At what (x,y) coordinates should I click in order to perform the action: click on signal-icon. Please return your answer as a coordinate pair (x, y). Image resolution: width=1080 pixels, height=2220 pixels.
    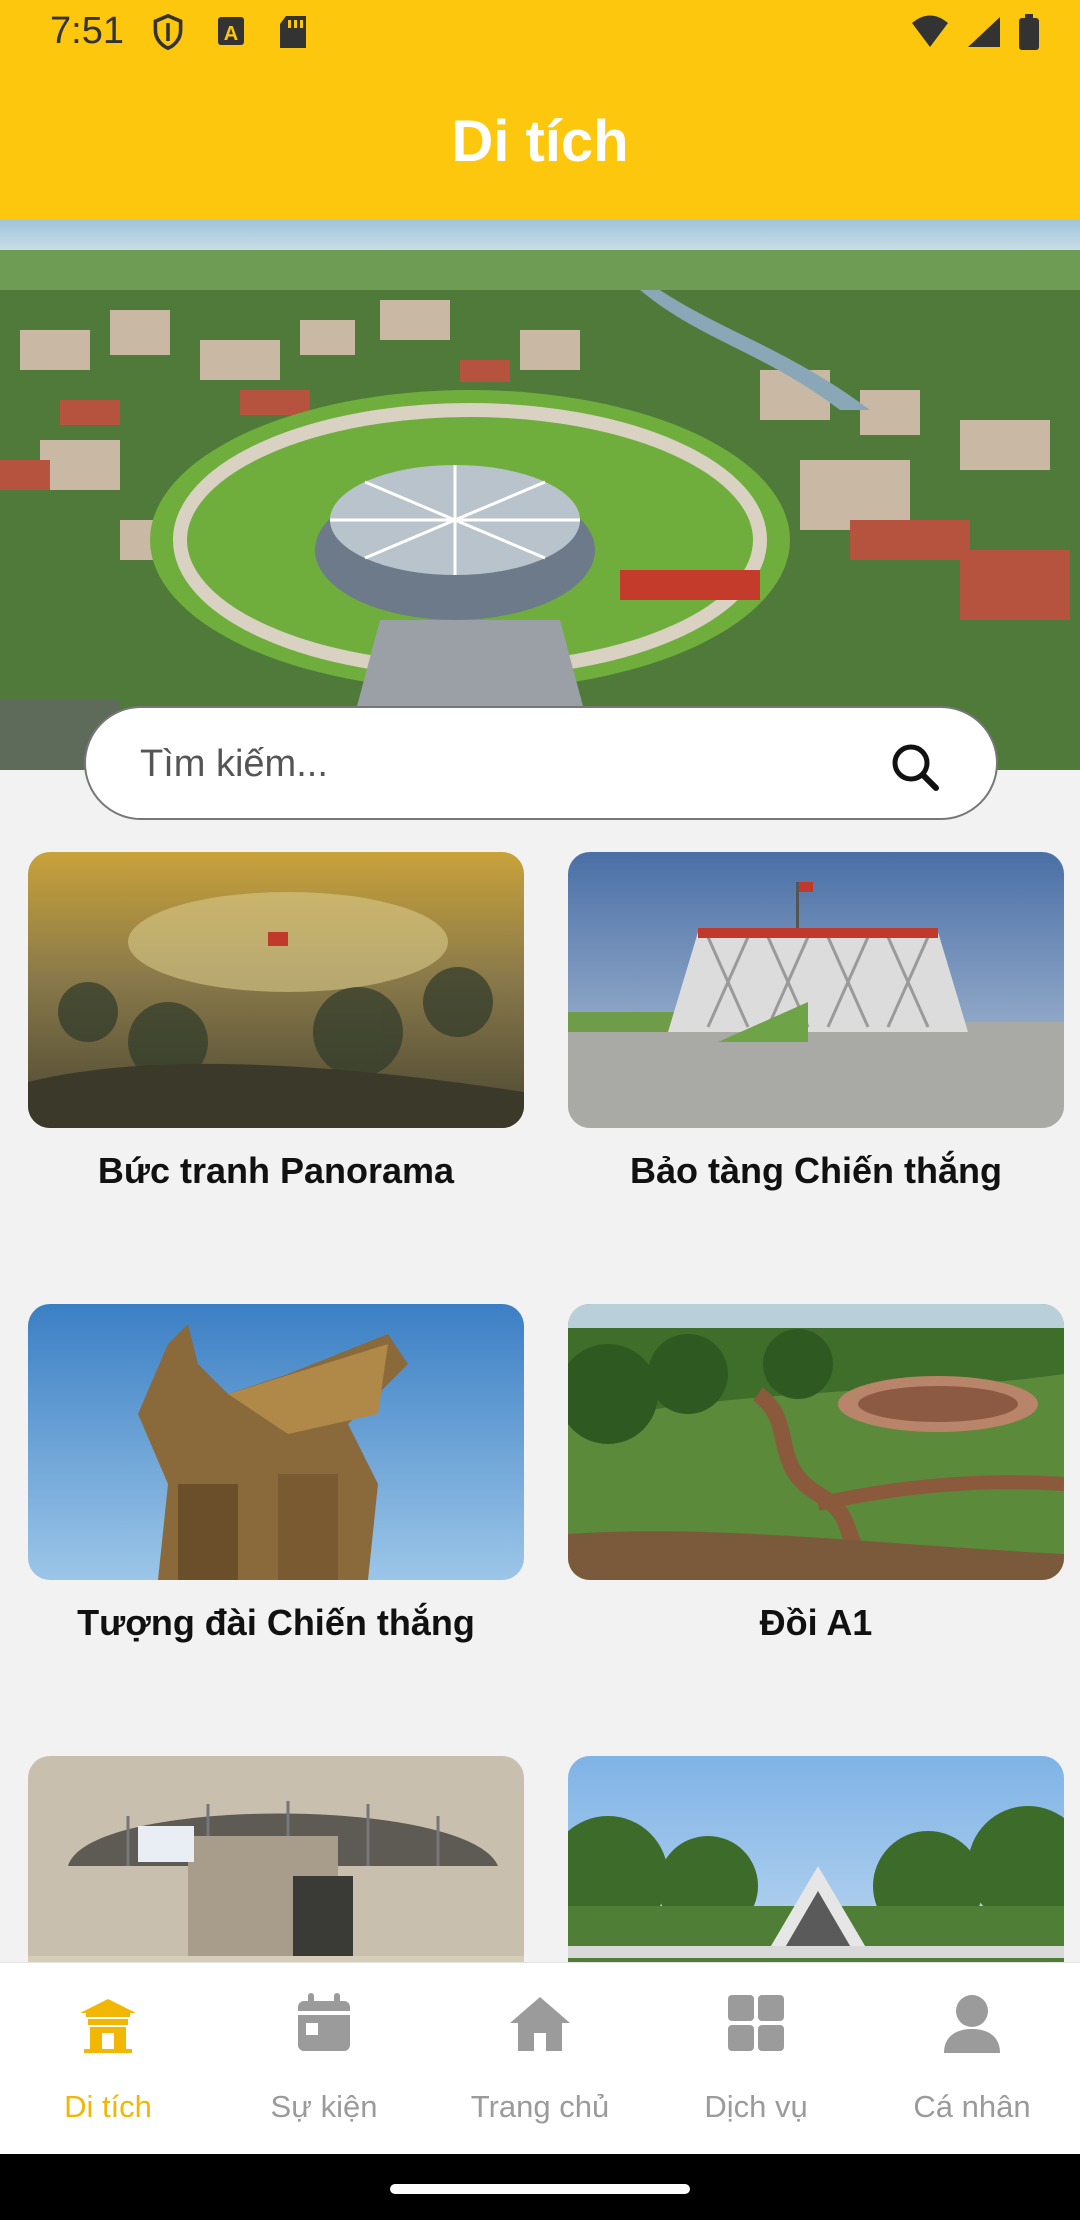
    Looking at the image, I should click on (984, 32).